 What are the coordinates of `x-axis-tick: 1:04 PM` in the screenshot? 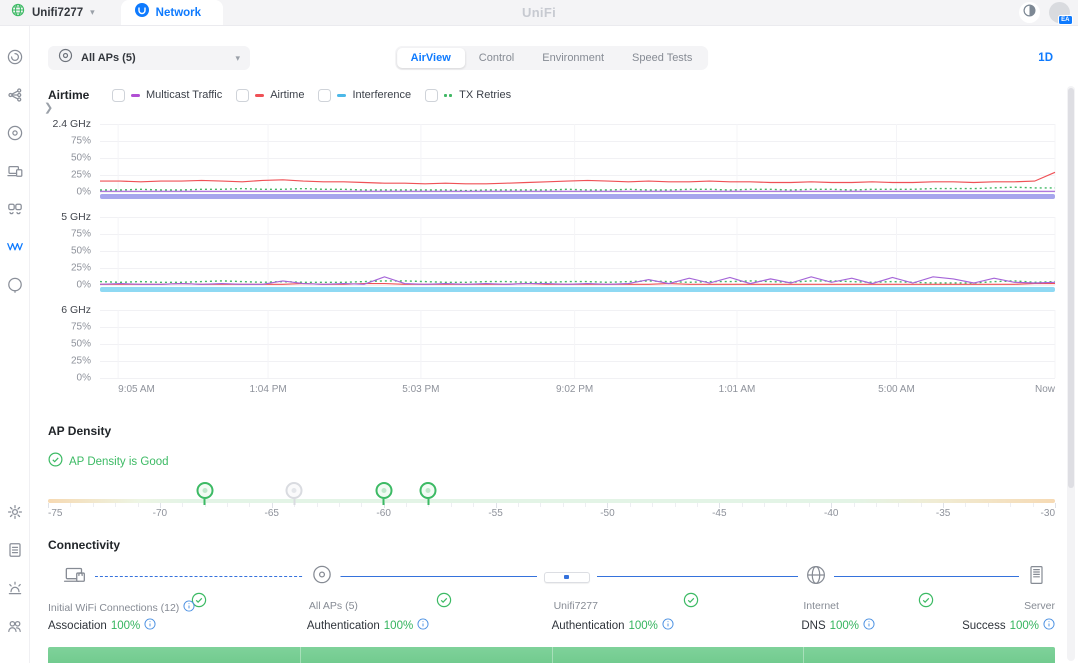 It's located at (268, 389).